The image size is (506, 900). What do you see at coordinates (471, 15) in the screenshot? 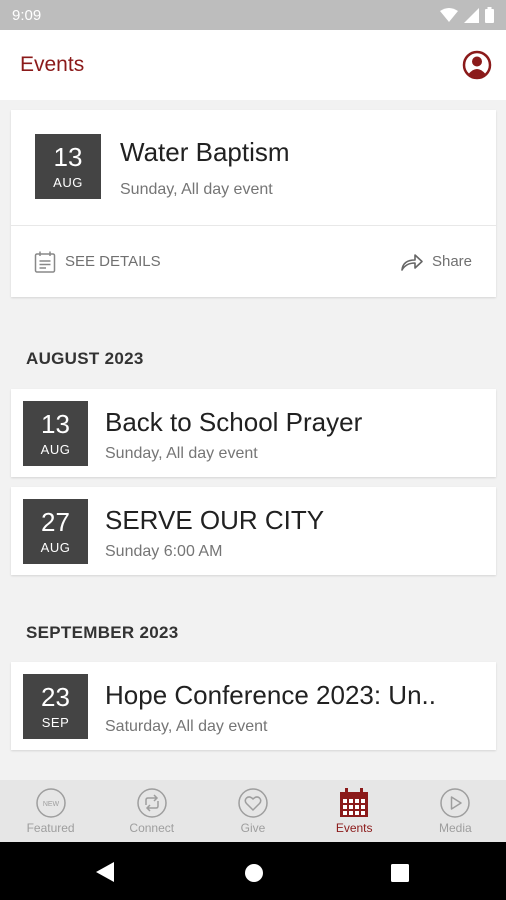
I see `signal-icon` at bounding box center [471, 15].